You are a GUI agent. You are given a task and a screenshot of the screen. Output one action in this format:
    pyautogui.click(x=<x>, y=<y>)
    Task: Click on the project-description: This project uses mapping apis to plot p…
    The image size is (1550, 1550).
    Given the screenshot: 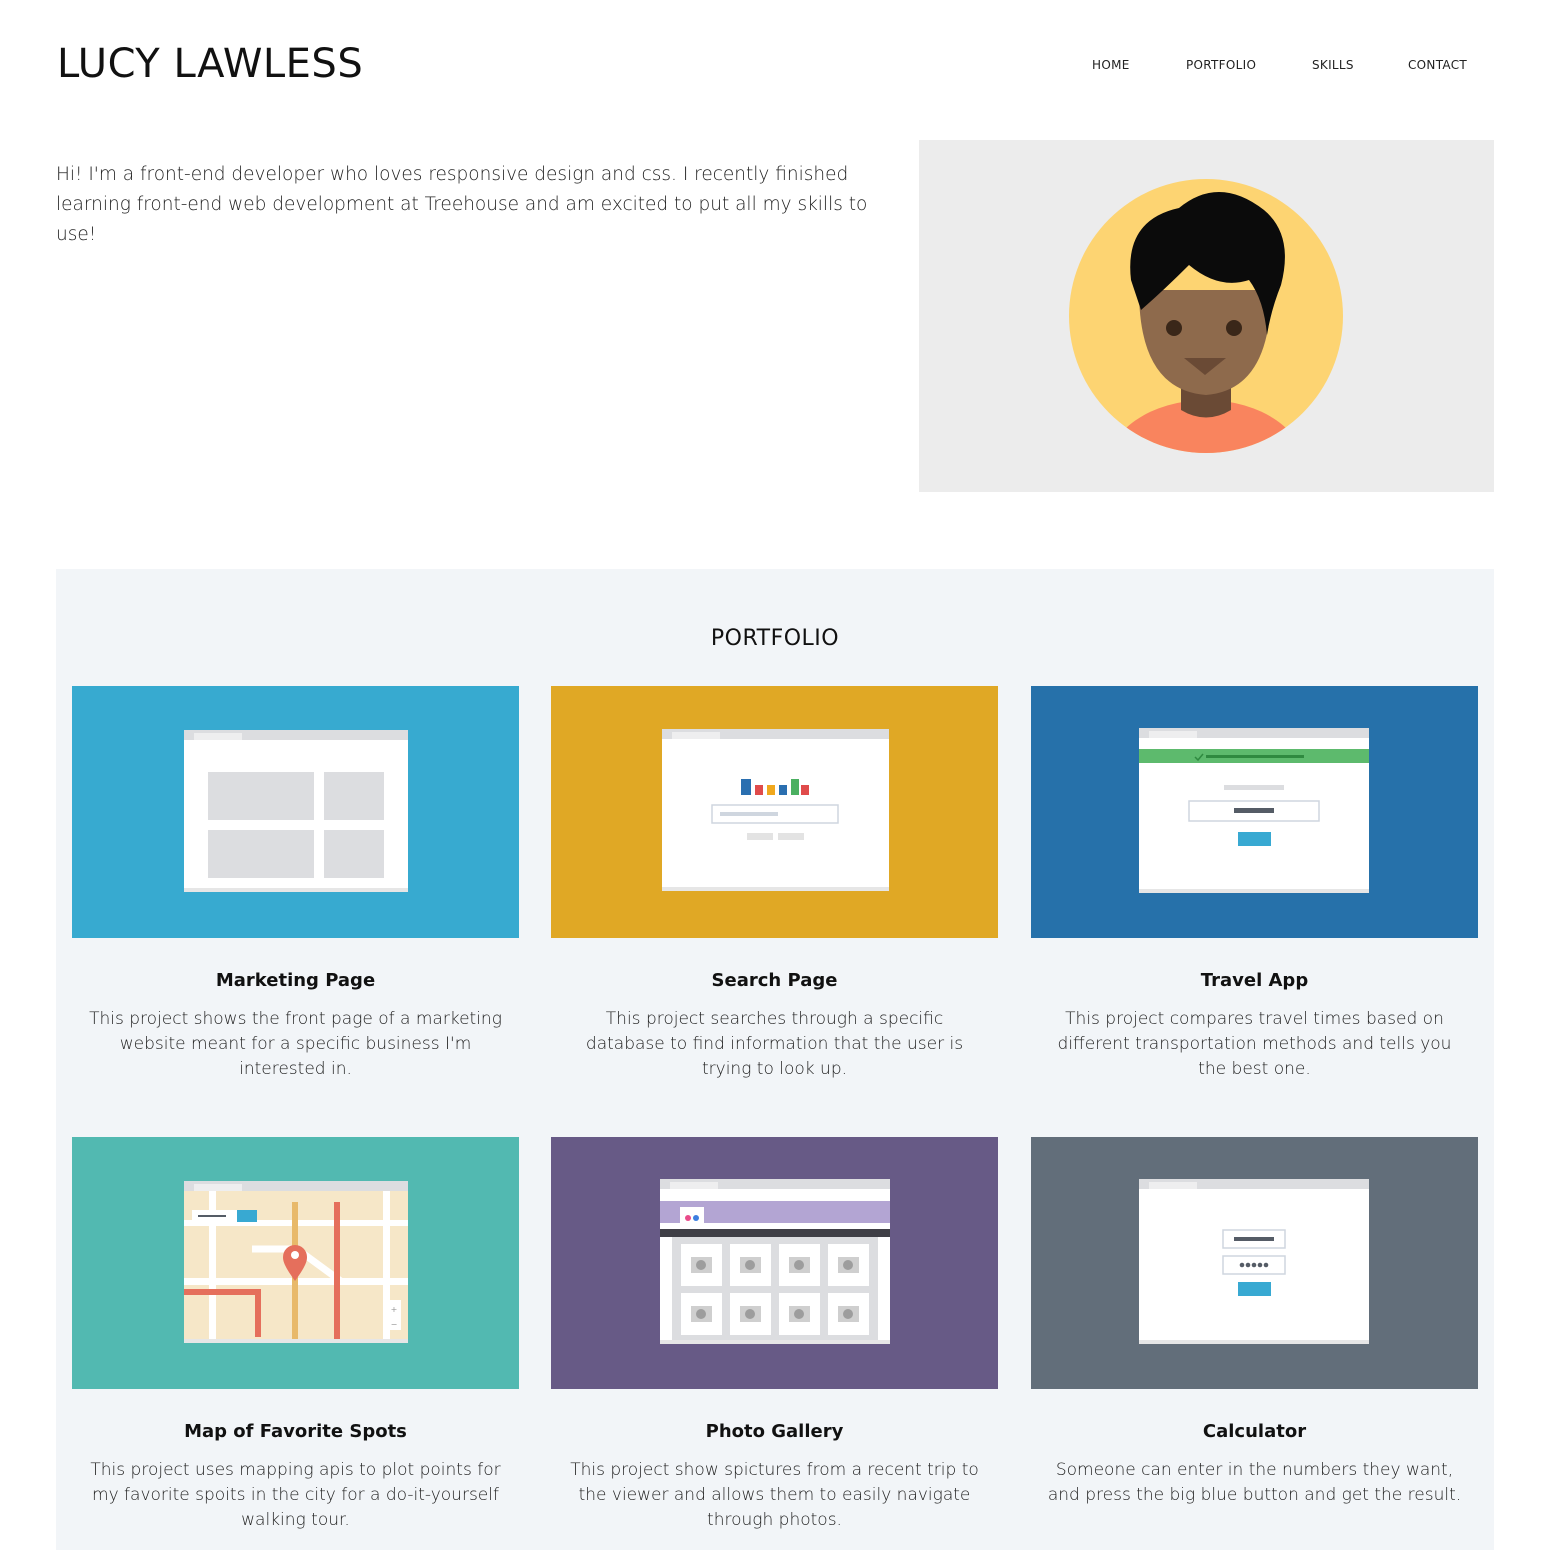 What is the action you would take?
    pyautogui.click(x=295, y=1495)
    